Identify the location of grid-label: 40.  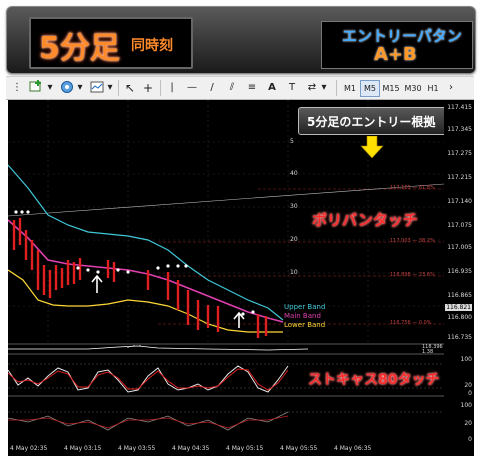
(294, 173).